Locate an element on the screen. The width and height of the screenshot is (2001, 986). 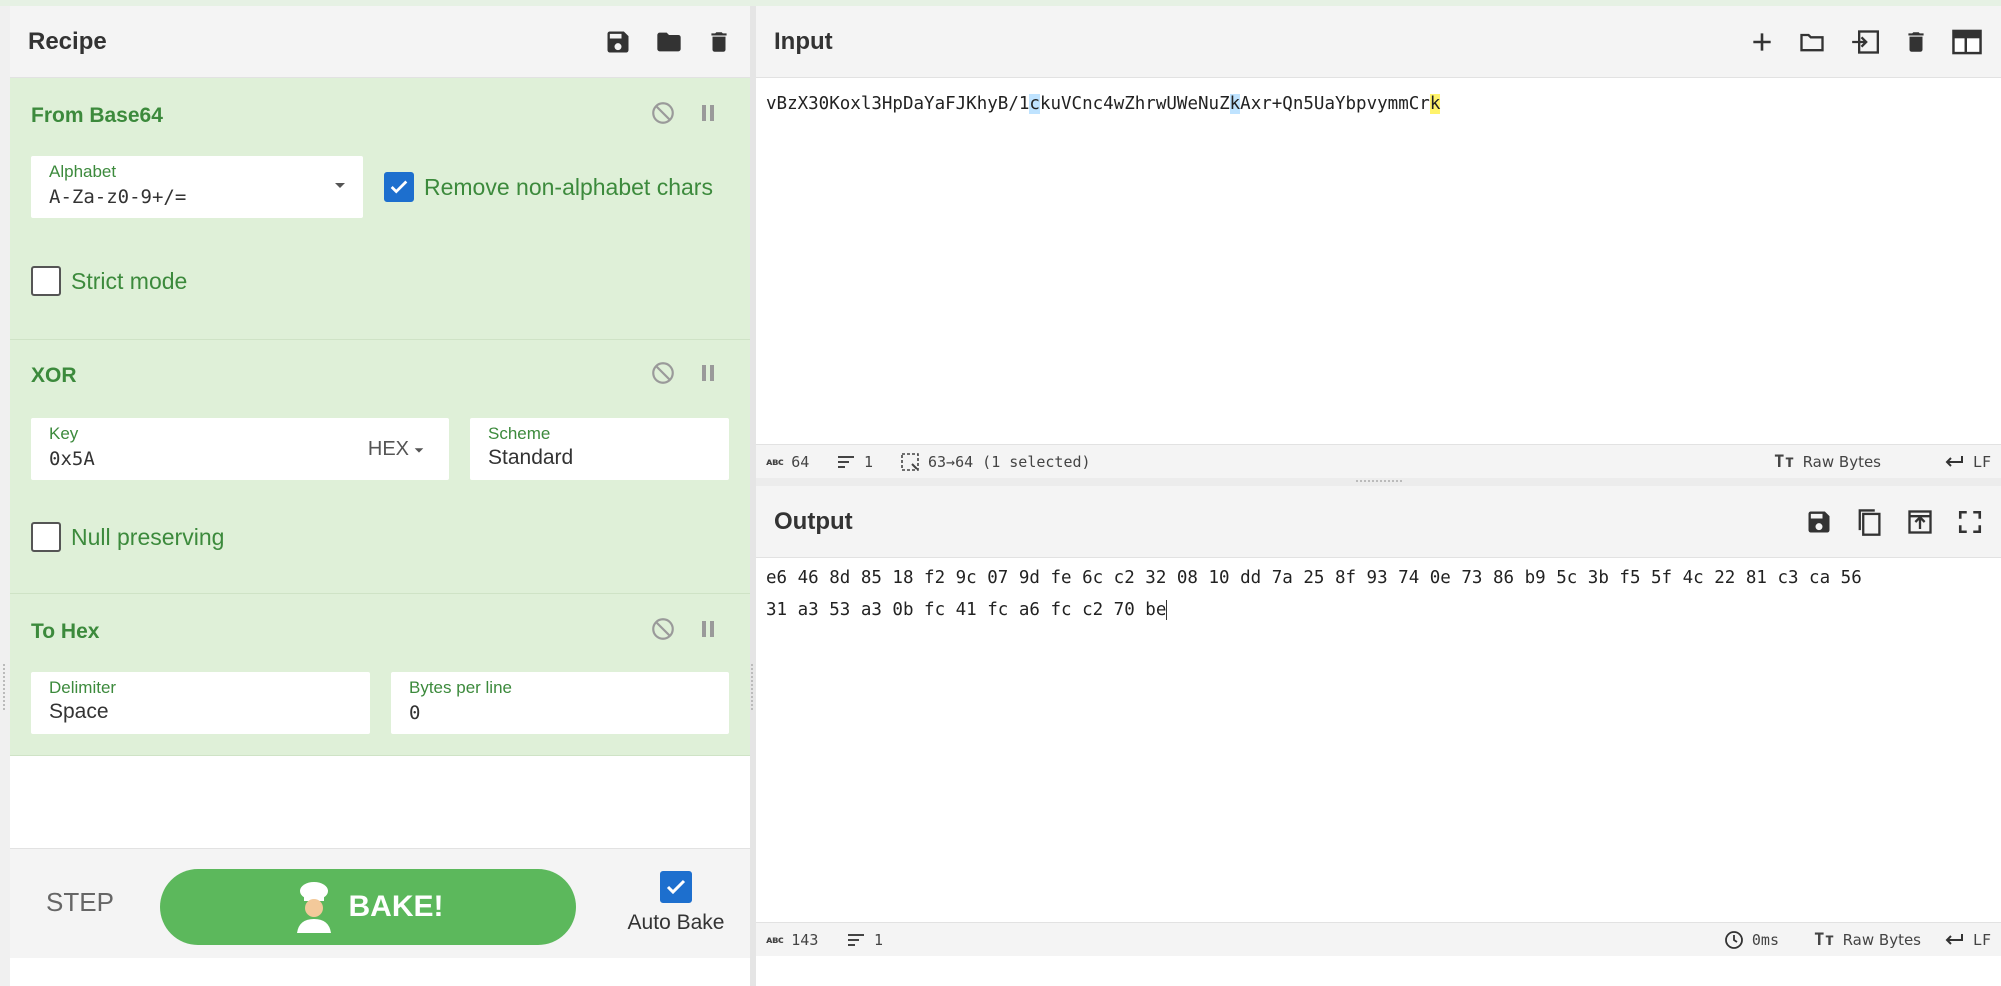
operation-to-hex: To Hex Delimiter Space Bytes per line 0 is located at coordinates (380, 675).